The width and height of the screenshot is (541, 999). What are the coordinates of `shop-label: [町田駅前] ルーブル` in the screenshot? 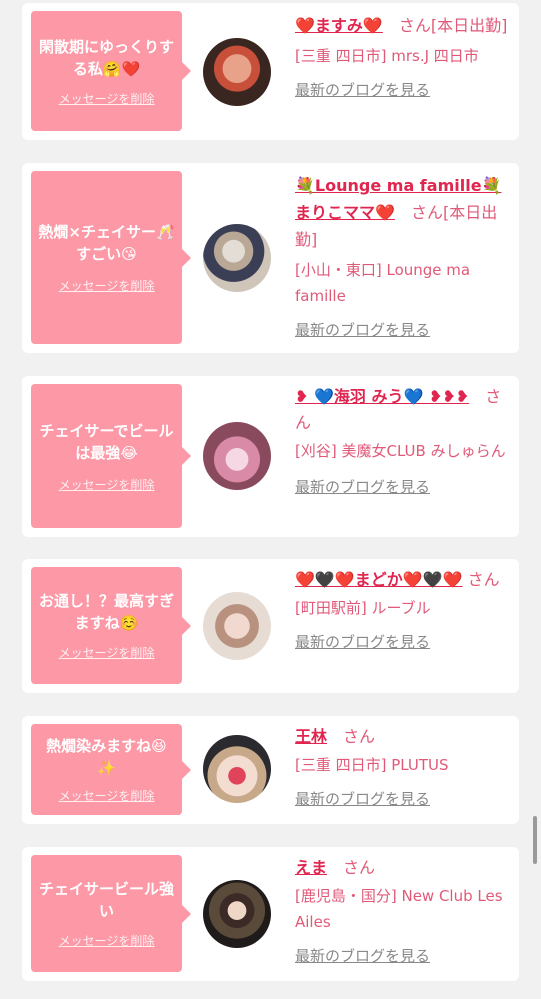 It's located at (363, 608).